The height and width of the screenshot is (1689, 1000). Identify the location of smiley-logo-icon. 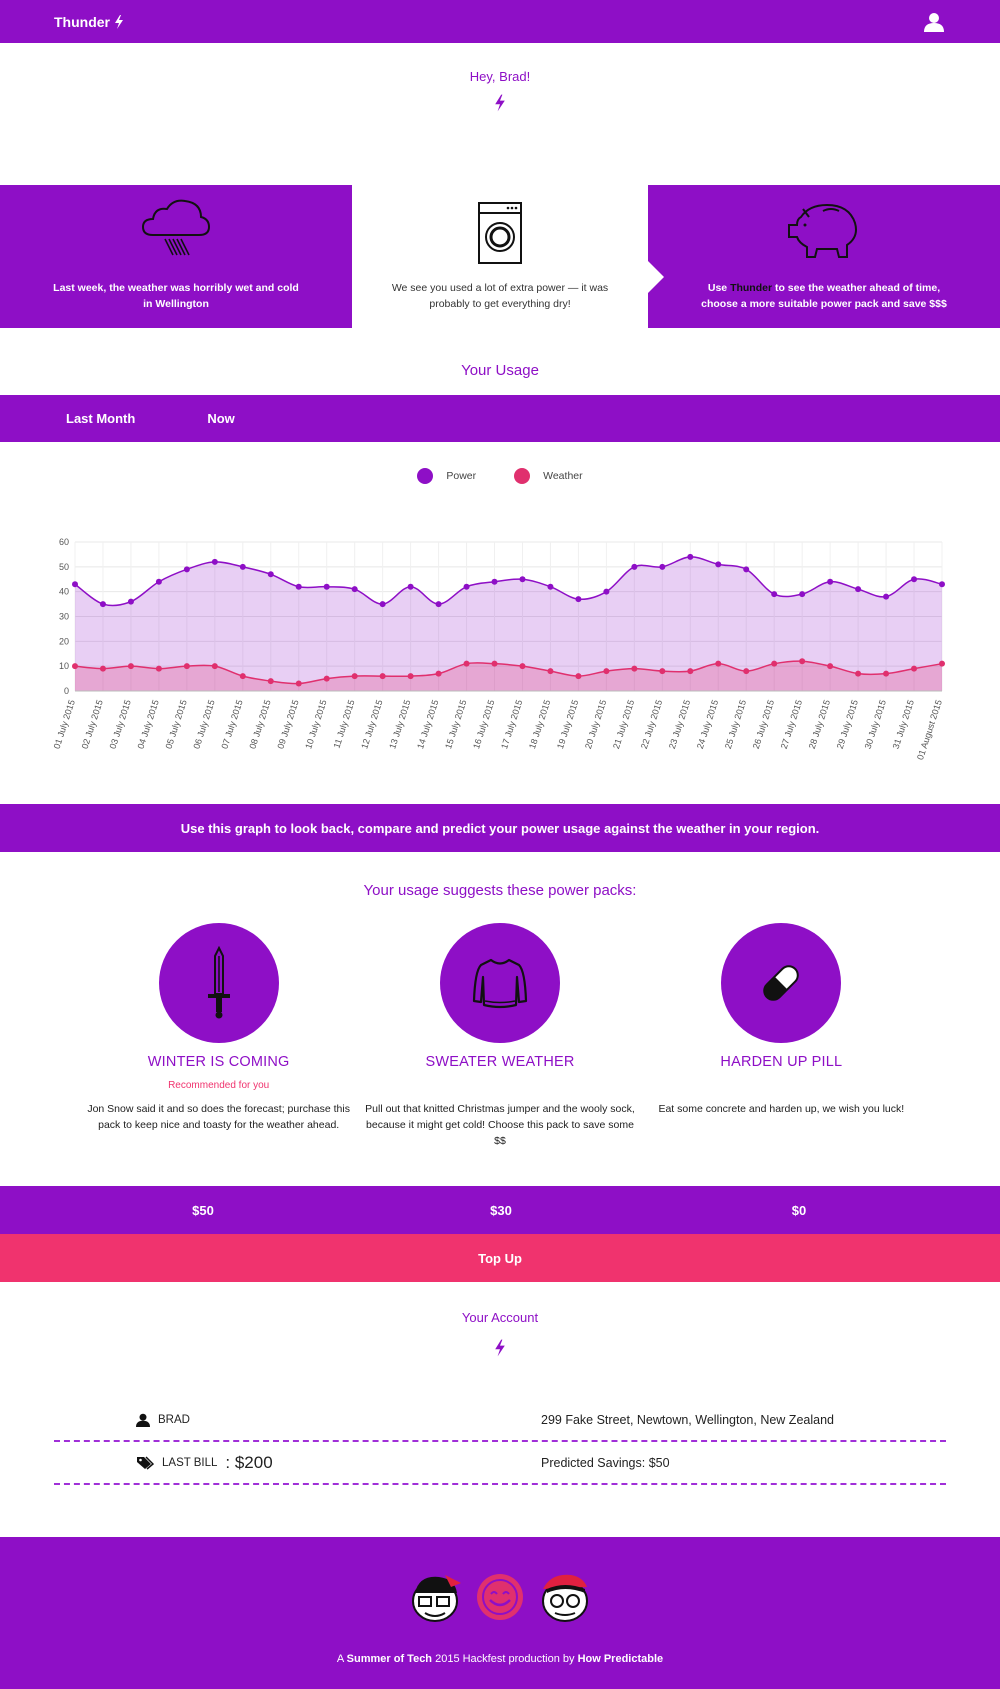
(500, 1597).